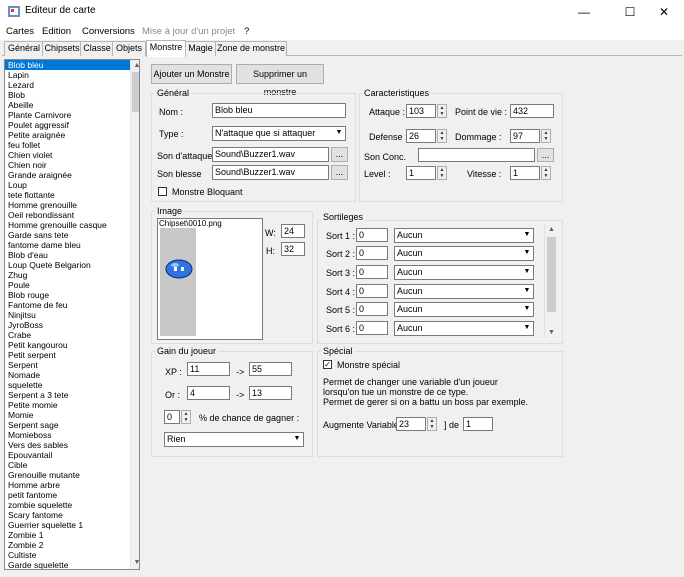 The height and width of the screenshot is (577, 684). Describe the element at coordinates (72, 345) in the screenshot. I see `monster-list-item: Petit kangourou` at that location.